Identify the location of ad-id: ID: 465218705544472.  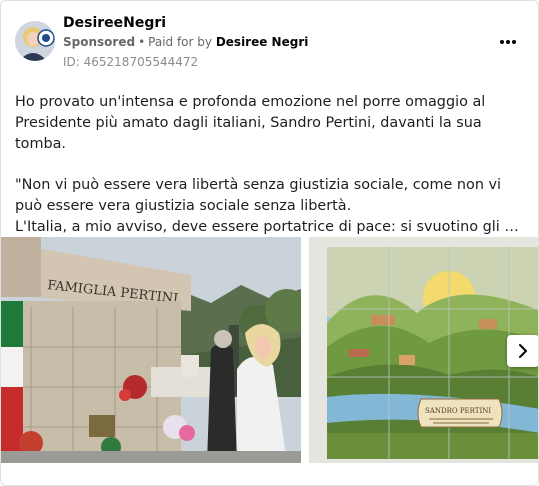
(131, 62).